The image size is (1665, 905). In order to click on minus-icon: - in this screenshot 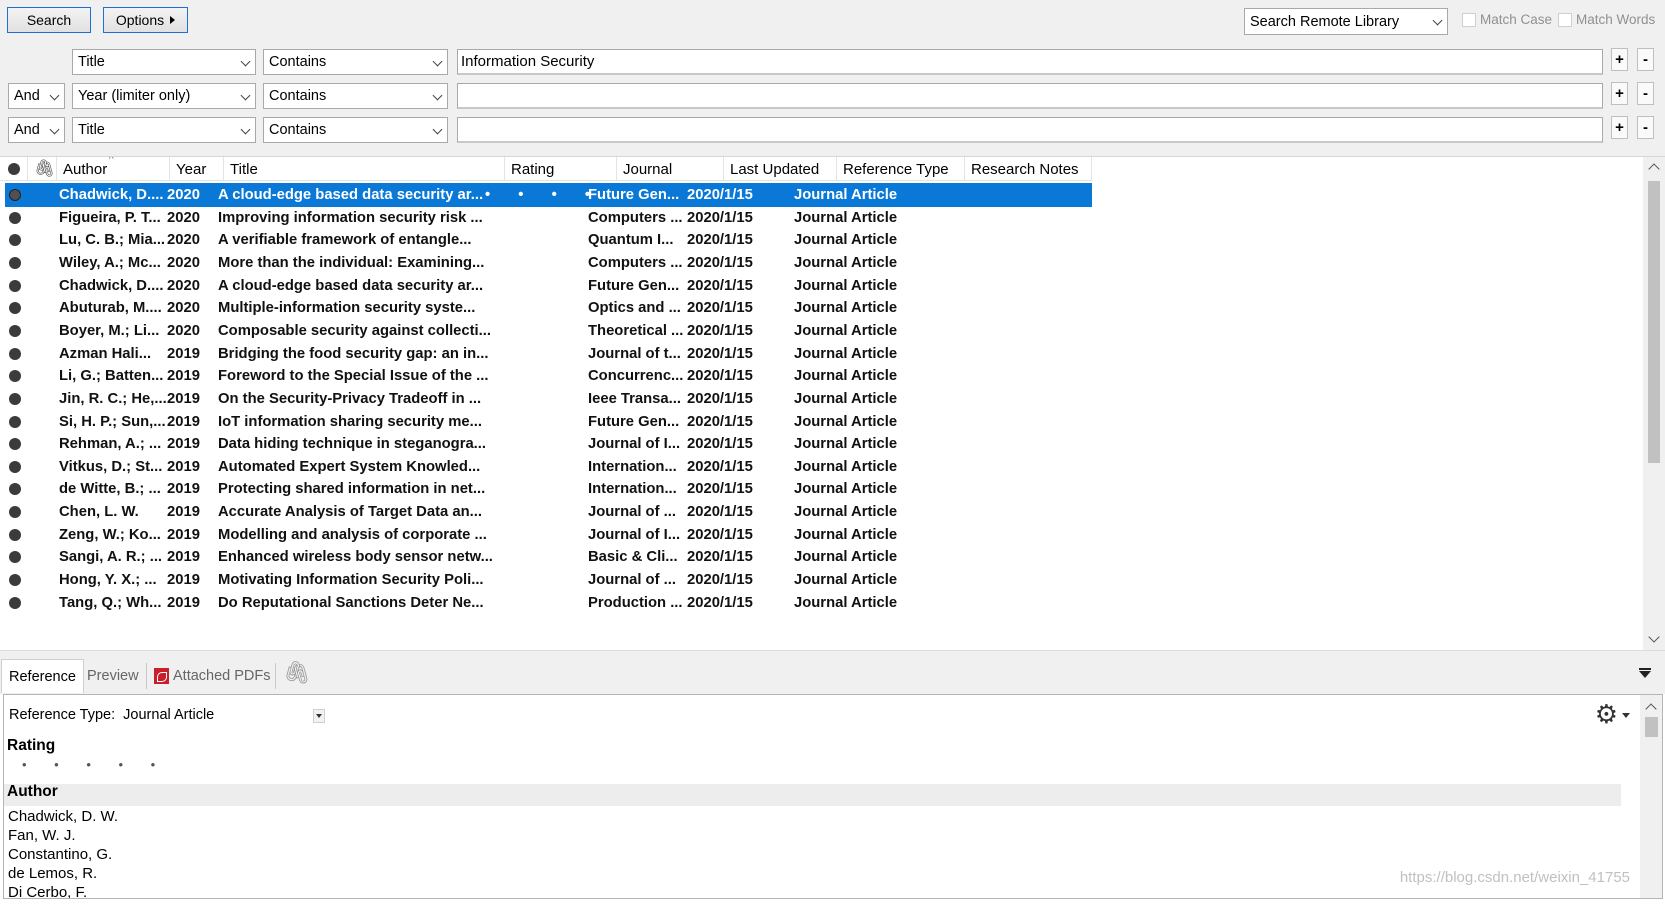, I will do `click(1645, 93)`.